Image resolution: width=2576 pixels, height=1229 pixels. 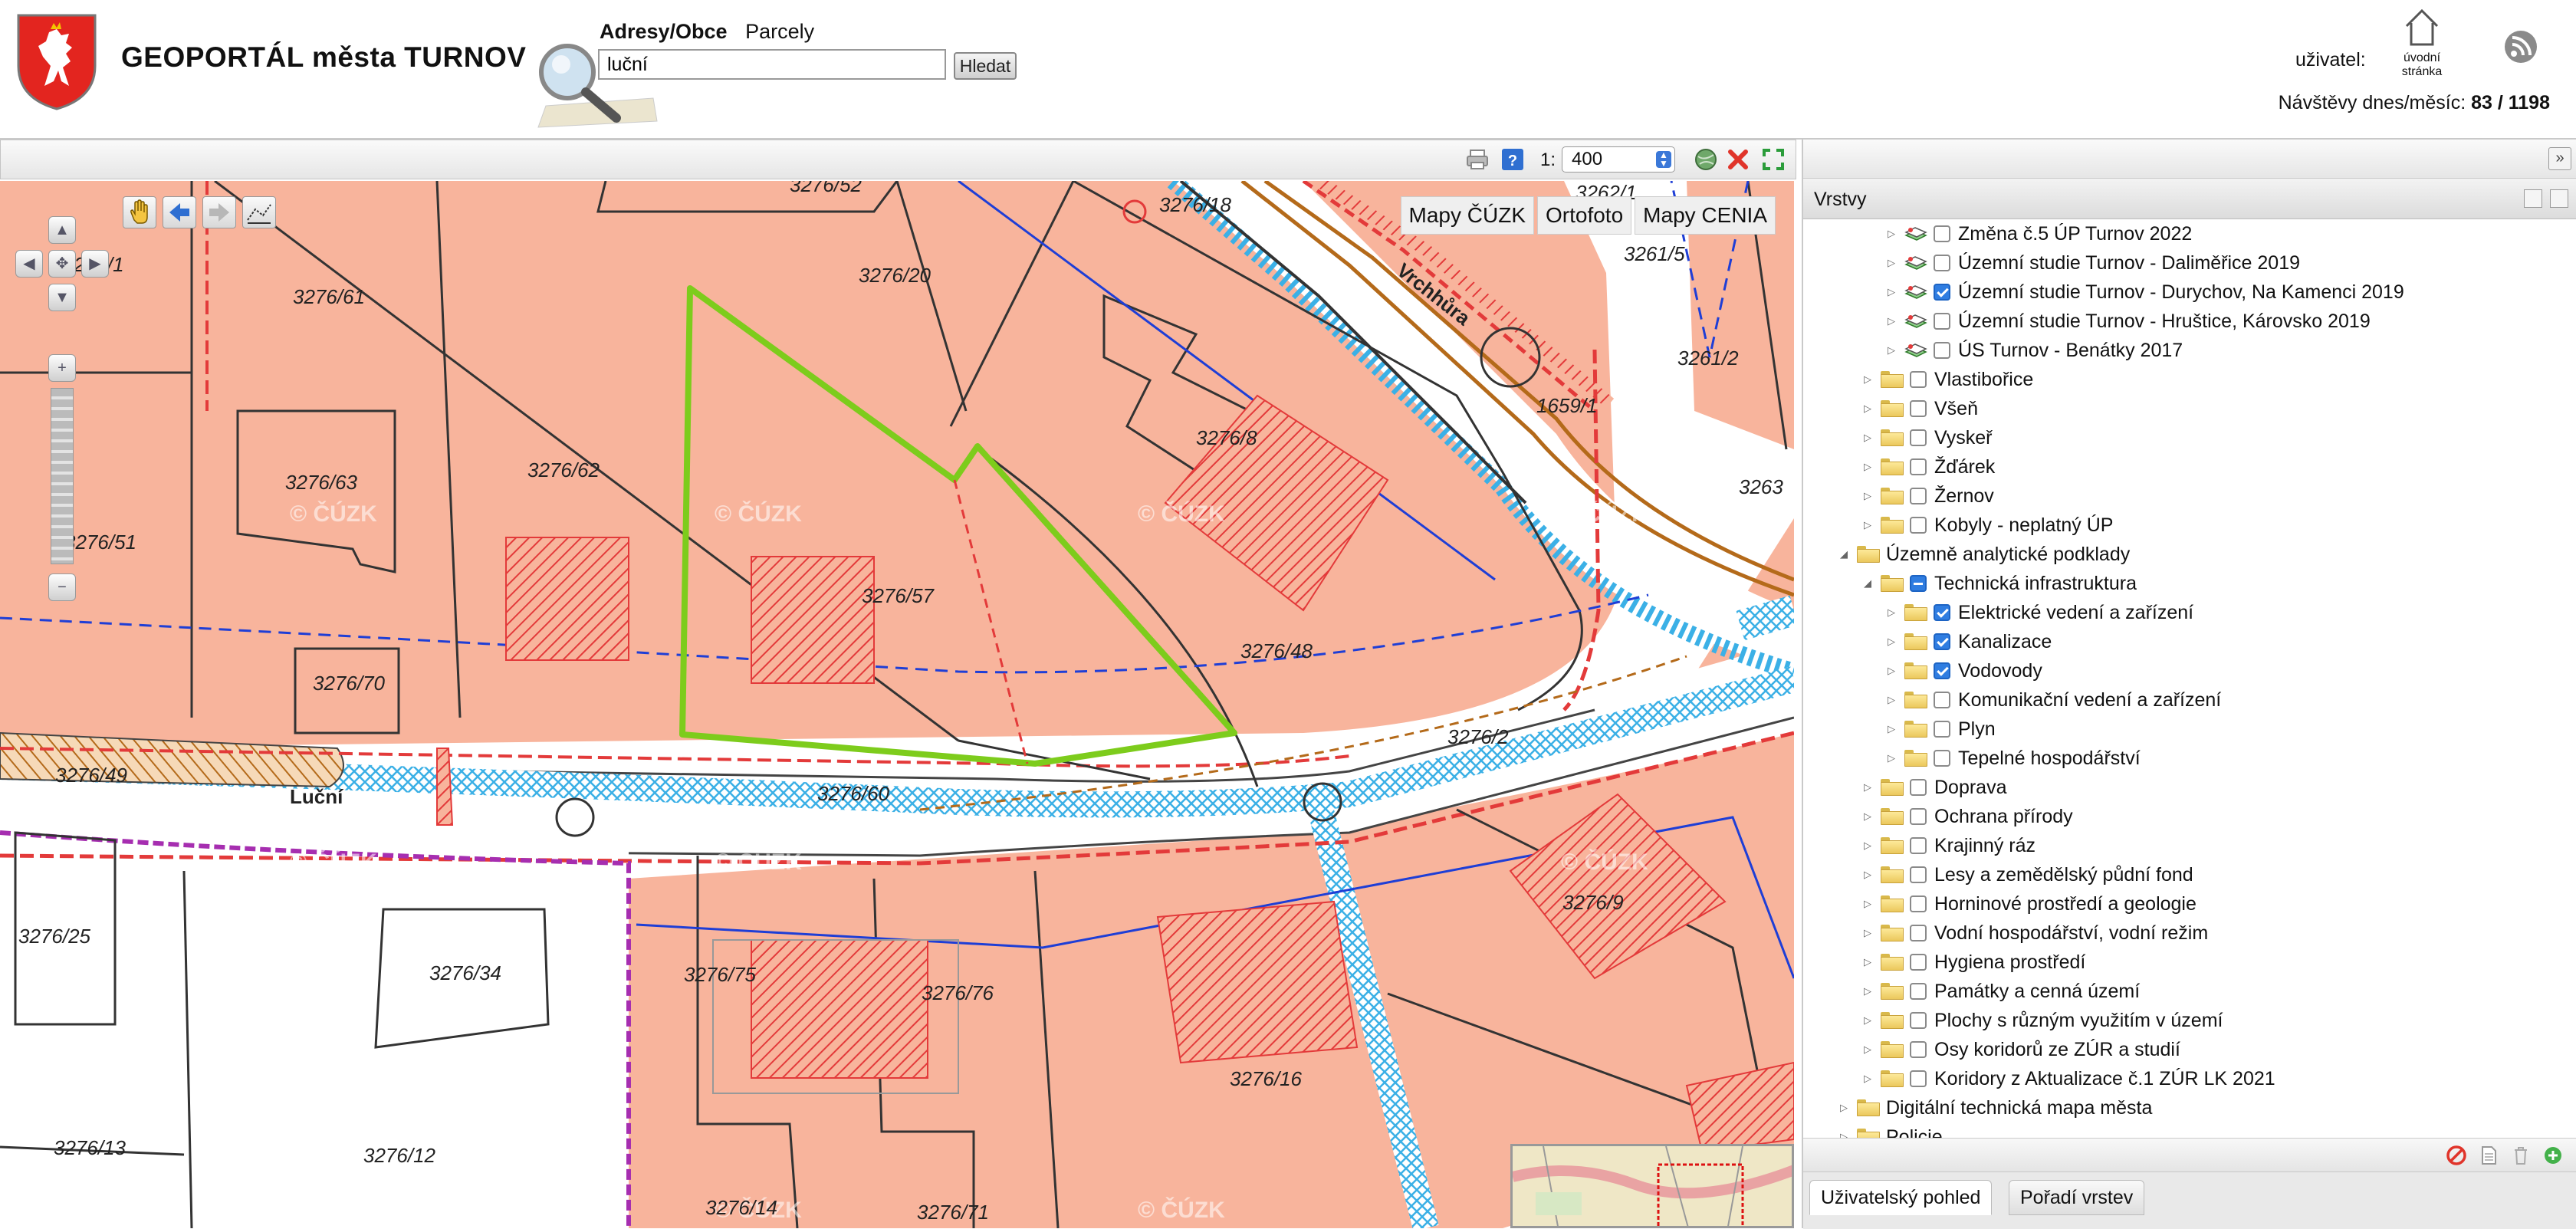 I want to click on collapse-panel-icon: », so click(x=2560, y=158).